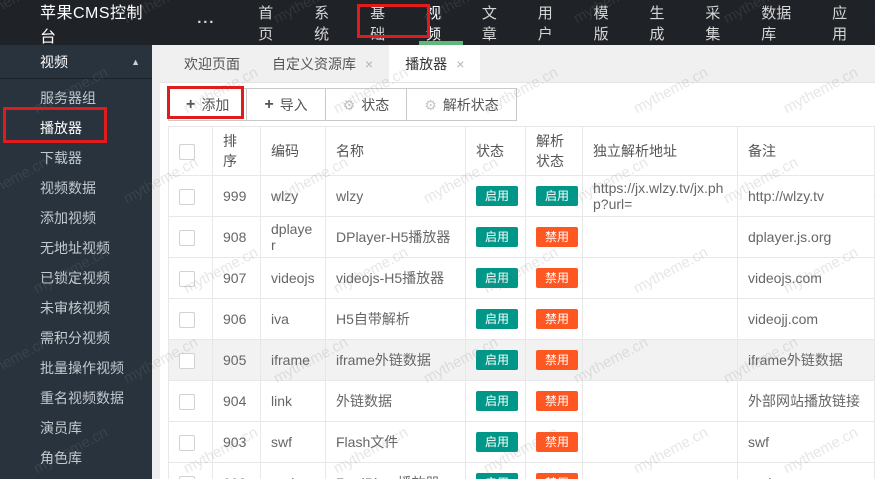  Describe the element at coordinates (273, 22) in the screenshot. I see `top-nav-item-0: 首页` at that location.